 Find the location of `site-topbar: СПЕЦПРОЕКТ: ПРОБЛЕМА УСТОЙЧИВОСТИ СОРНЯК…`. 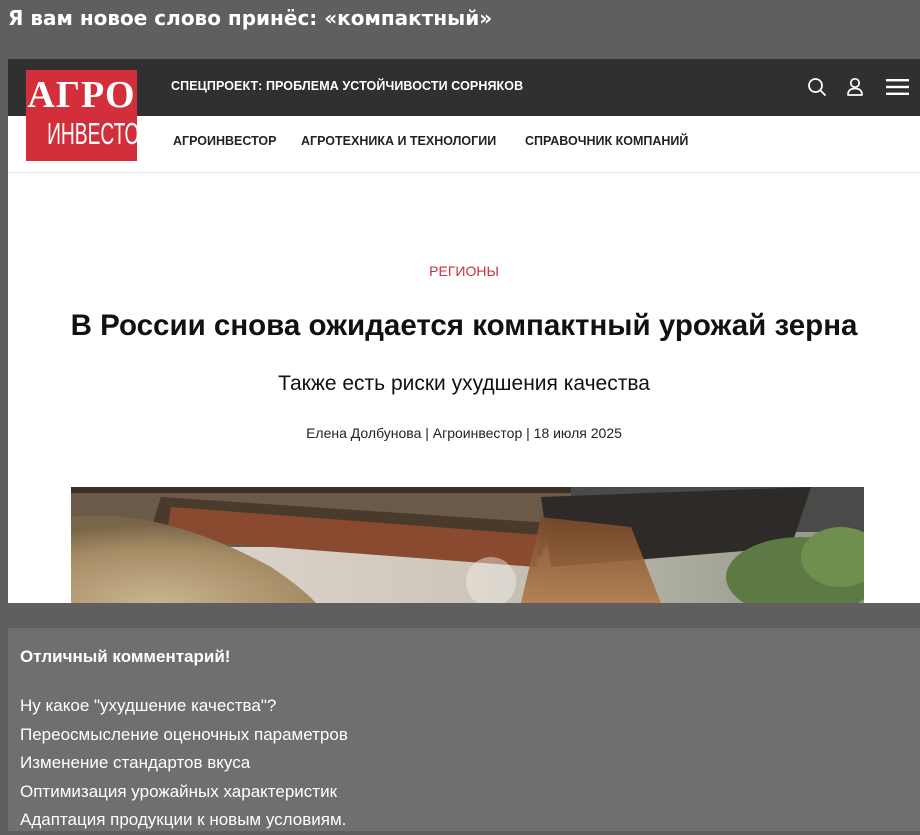

site-topbar: СПЕЦПРОЕКТ: ПРОБЛЕМА УСТОЙЧИВОСТИ СОРНЯК… is located at coordinates (464, 87).